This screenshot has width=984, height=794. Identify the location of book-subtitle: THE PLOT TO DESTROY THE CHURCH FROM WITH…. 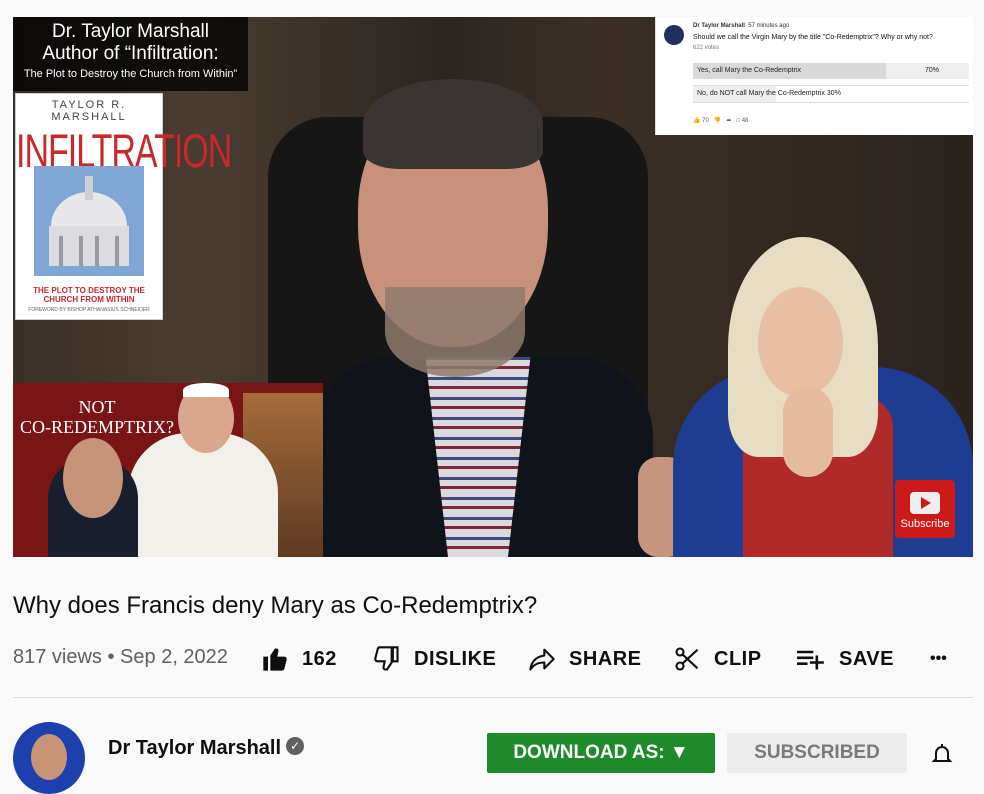
(89, 295).